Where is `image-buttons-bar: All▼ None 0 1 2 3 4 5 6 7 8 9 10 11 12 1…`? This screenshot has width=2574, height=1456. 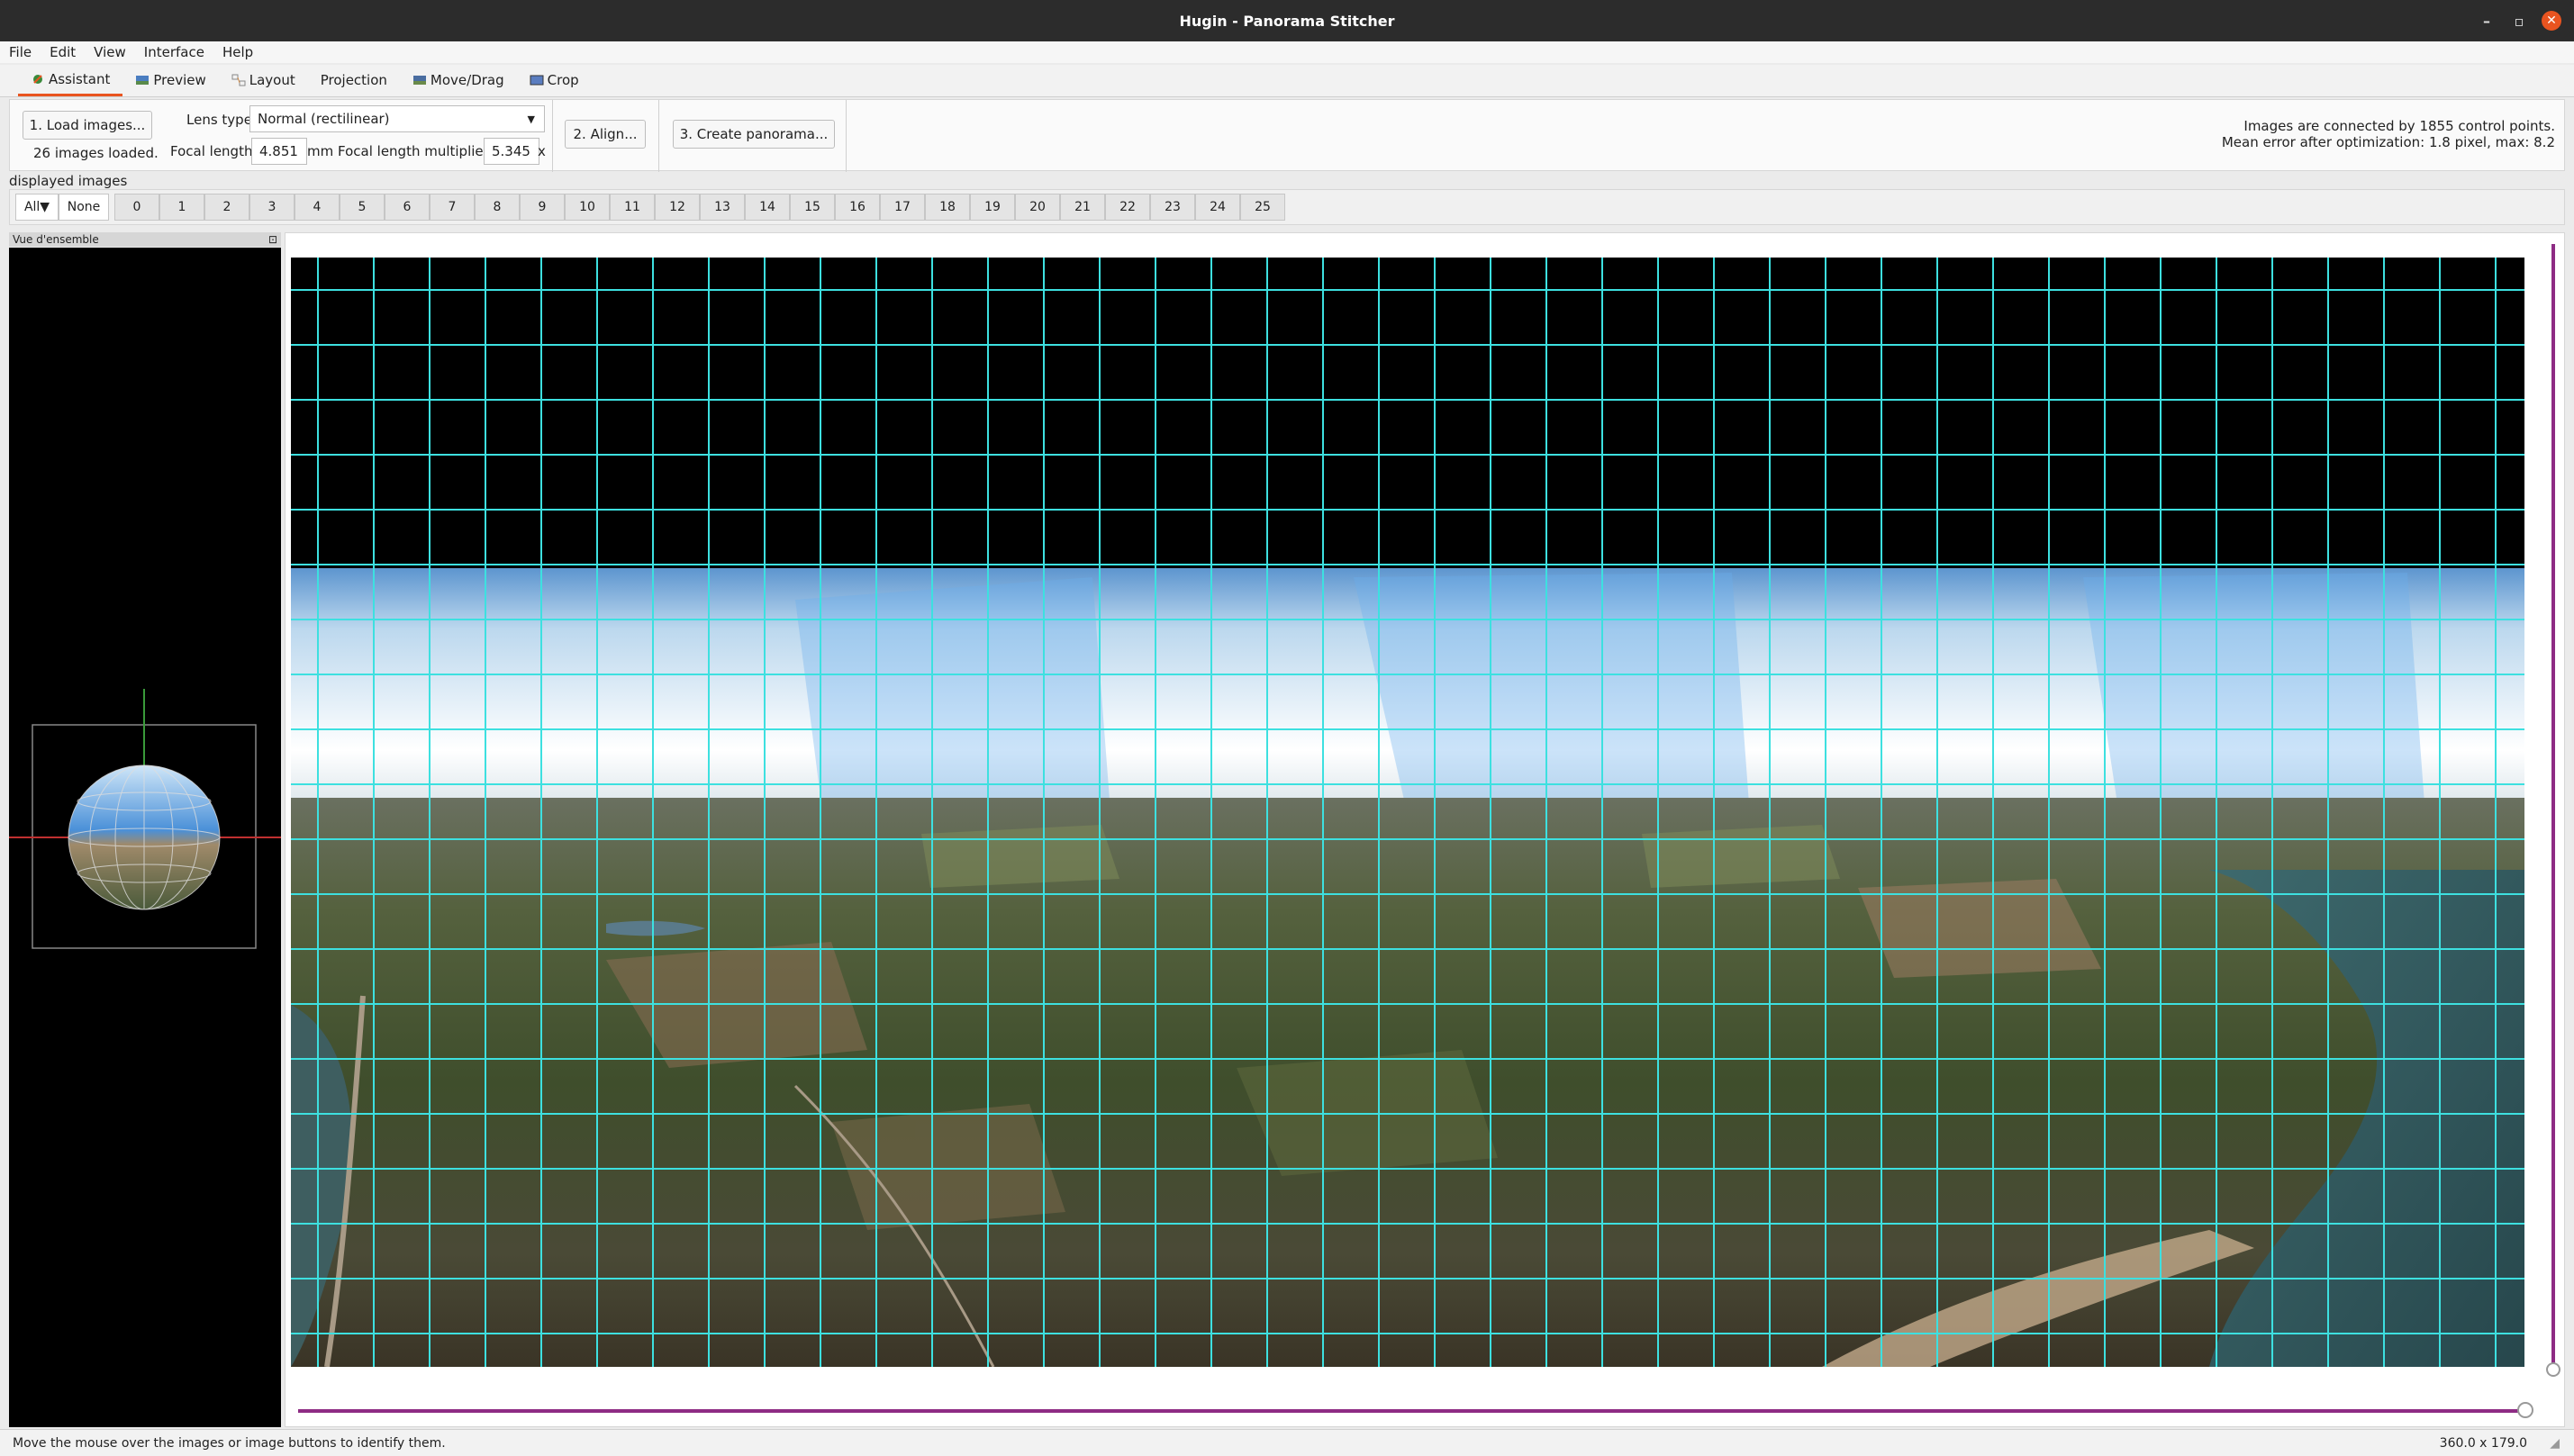 image-buttons-bar: All▼ None 0 1 2 3 4 5 6 7 8 9 10 11 12 1… is located at coordinates (1287, 207).